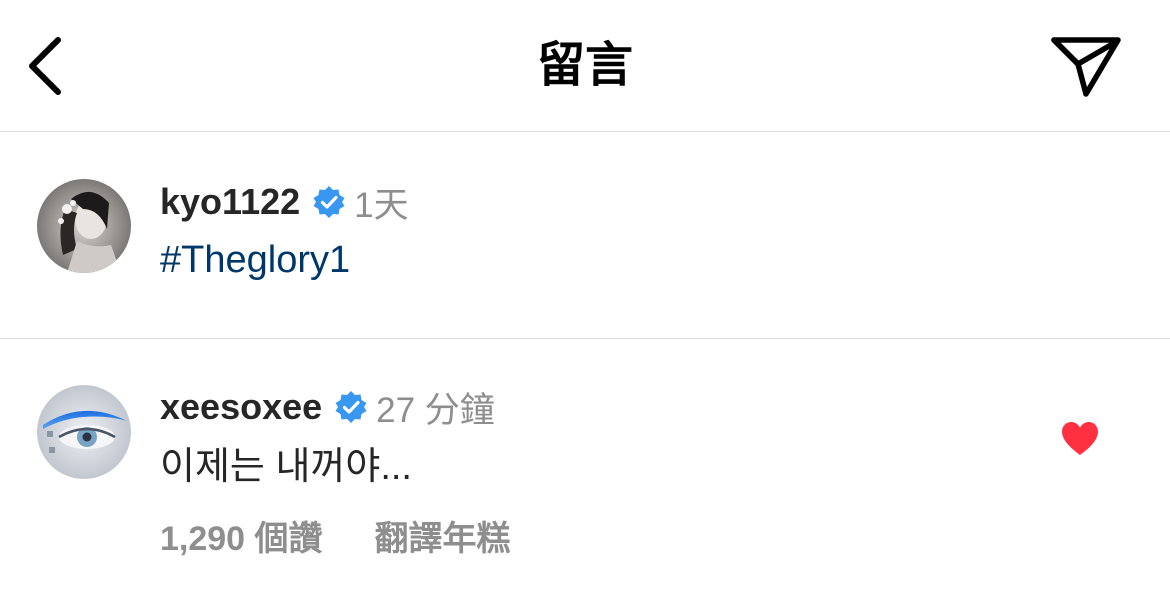 This screenshot has height=602, width=1170. I want to click on like-button, so click(1080, 439).